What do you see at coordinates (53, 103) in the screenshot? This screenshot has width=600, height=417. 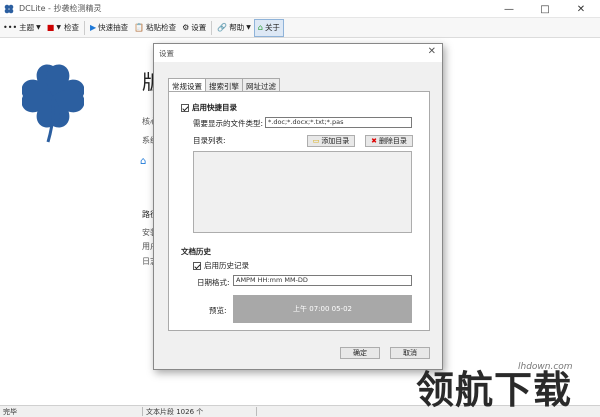 I see `clover-logo` at bounding box center [53, 103].